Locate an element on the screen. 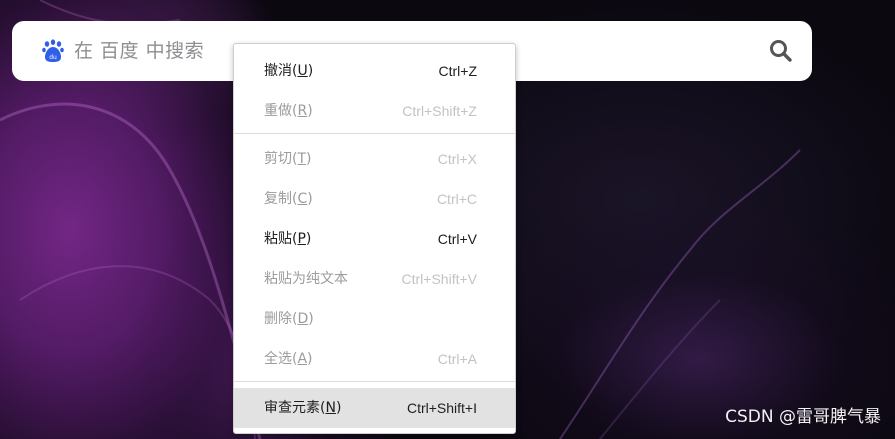 This screenshot has width=895, height=439. menu-item-cut: 剪切(T) Ctrl+X is located at coordinates (374, 159).